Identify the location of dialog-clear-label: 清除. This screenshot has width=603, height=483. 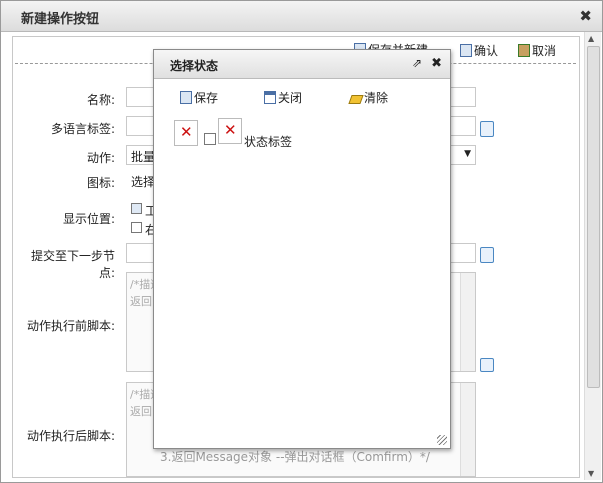
(376, 98).